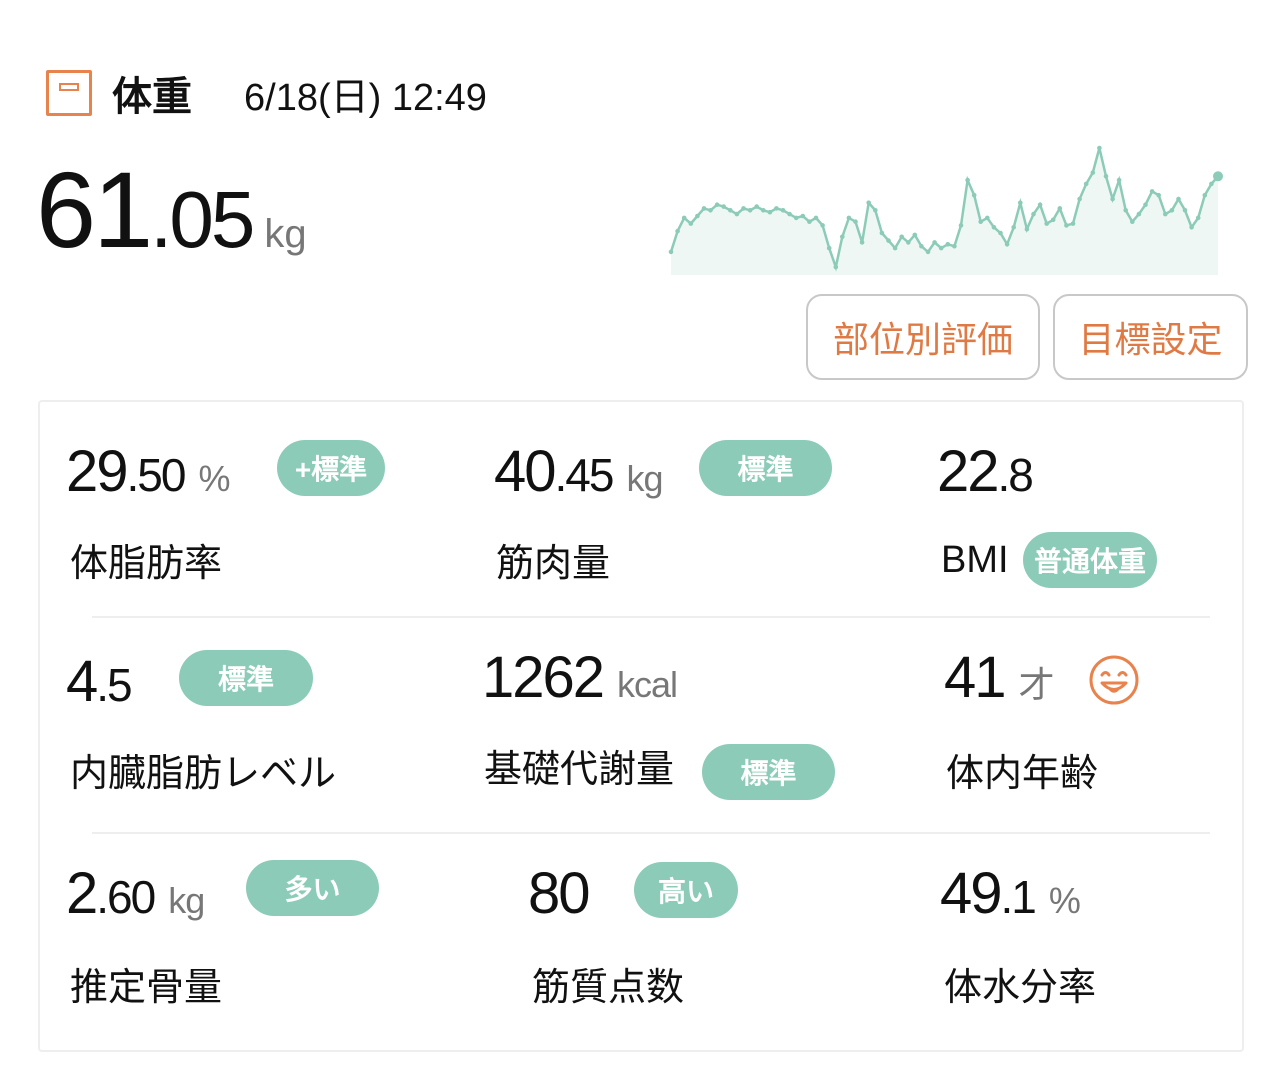 The image size is (1284, 1077). Describe the element at coordinates (331, 468) in the screenshot. I see `body-fat-badge: +標準` at that location.